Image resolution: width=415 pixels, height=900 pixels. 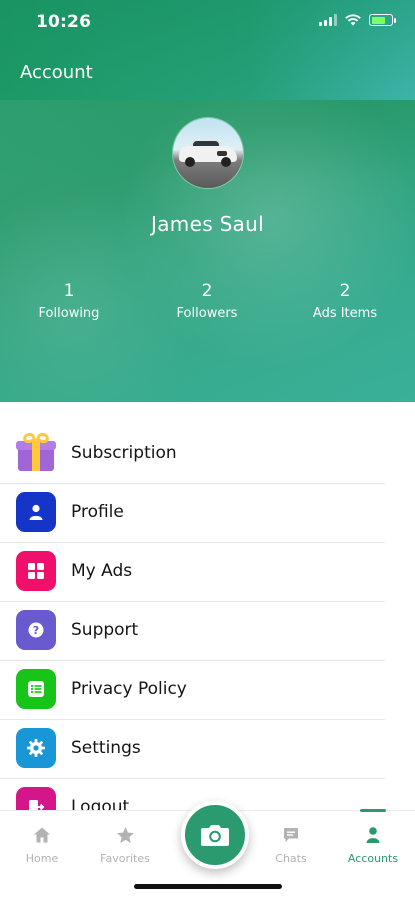 I want to click on menu-item-support: ? Support, so click(x=192, y=631).